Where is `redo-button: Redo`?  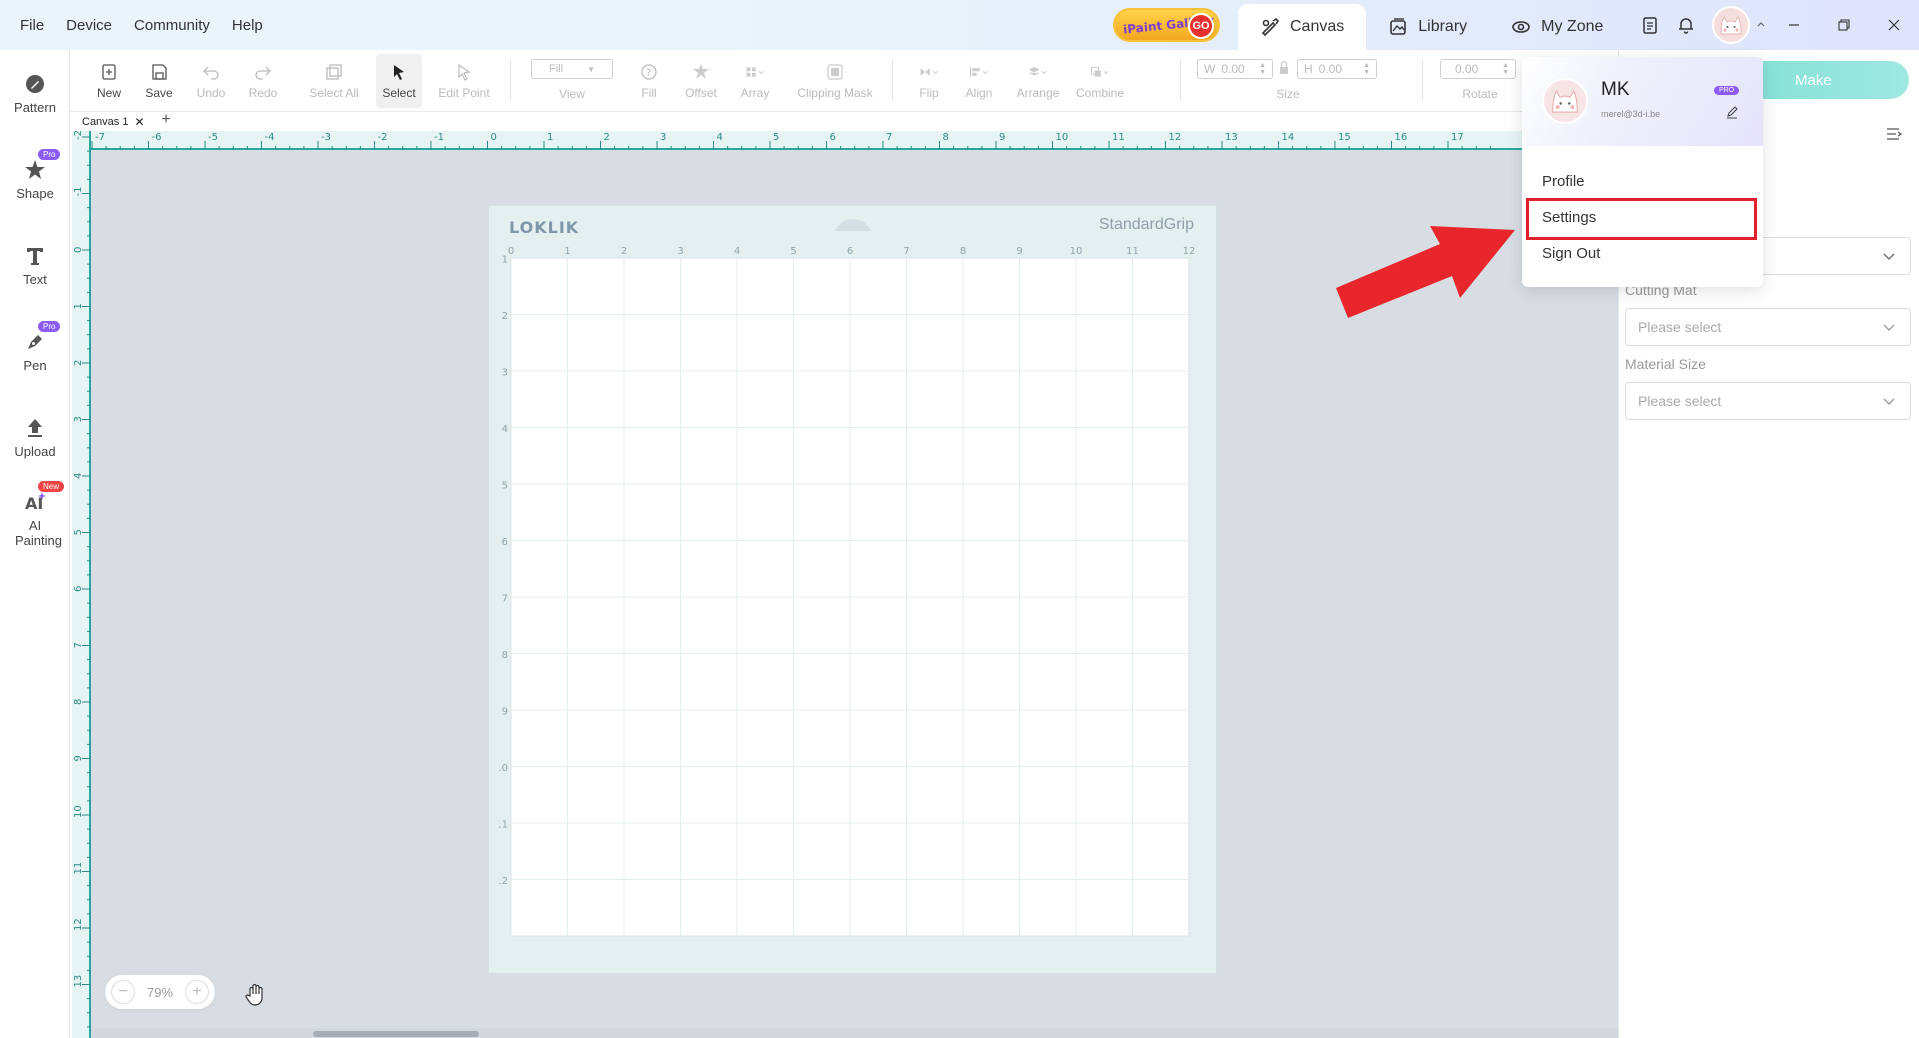 redo-button: Redo is located at coordinates (263, 81).